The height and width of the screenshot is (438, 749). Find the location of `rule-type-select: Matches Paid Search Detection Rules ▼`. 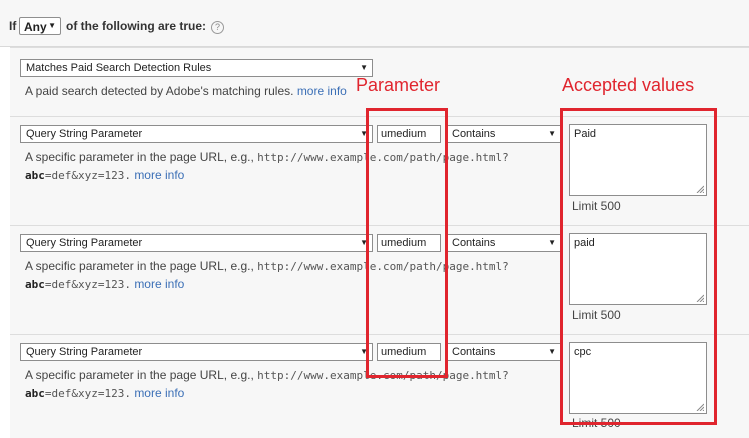

rule-type-select: Matches Paid Search Detection Rules ▼ is located at coordinates (196, 68).